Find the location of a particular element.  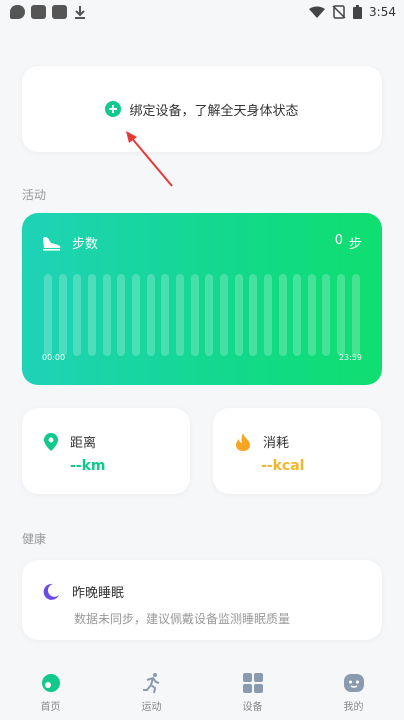

nav-item-device: 设备 is located at coordinates (253, 692).